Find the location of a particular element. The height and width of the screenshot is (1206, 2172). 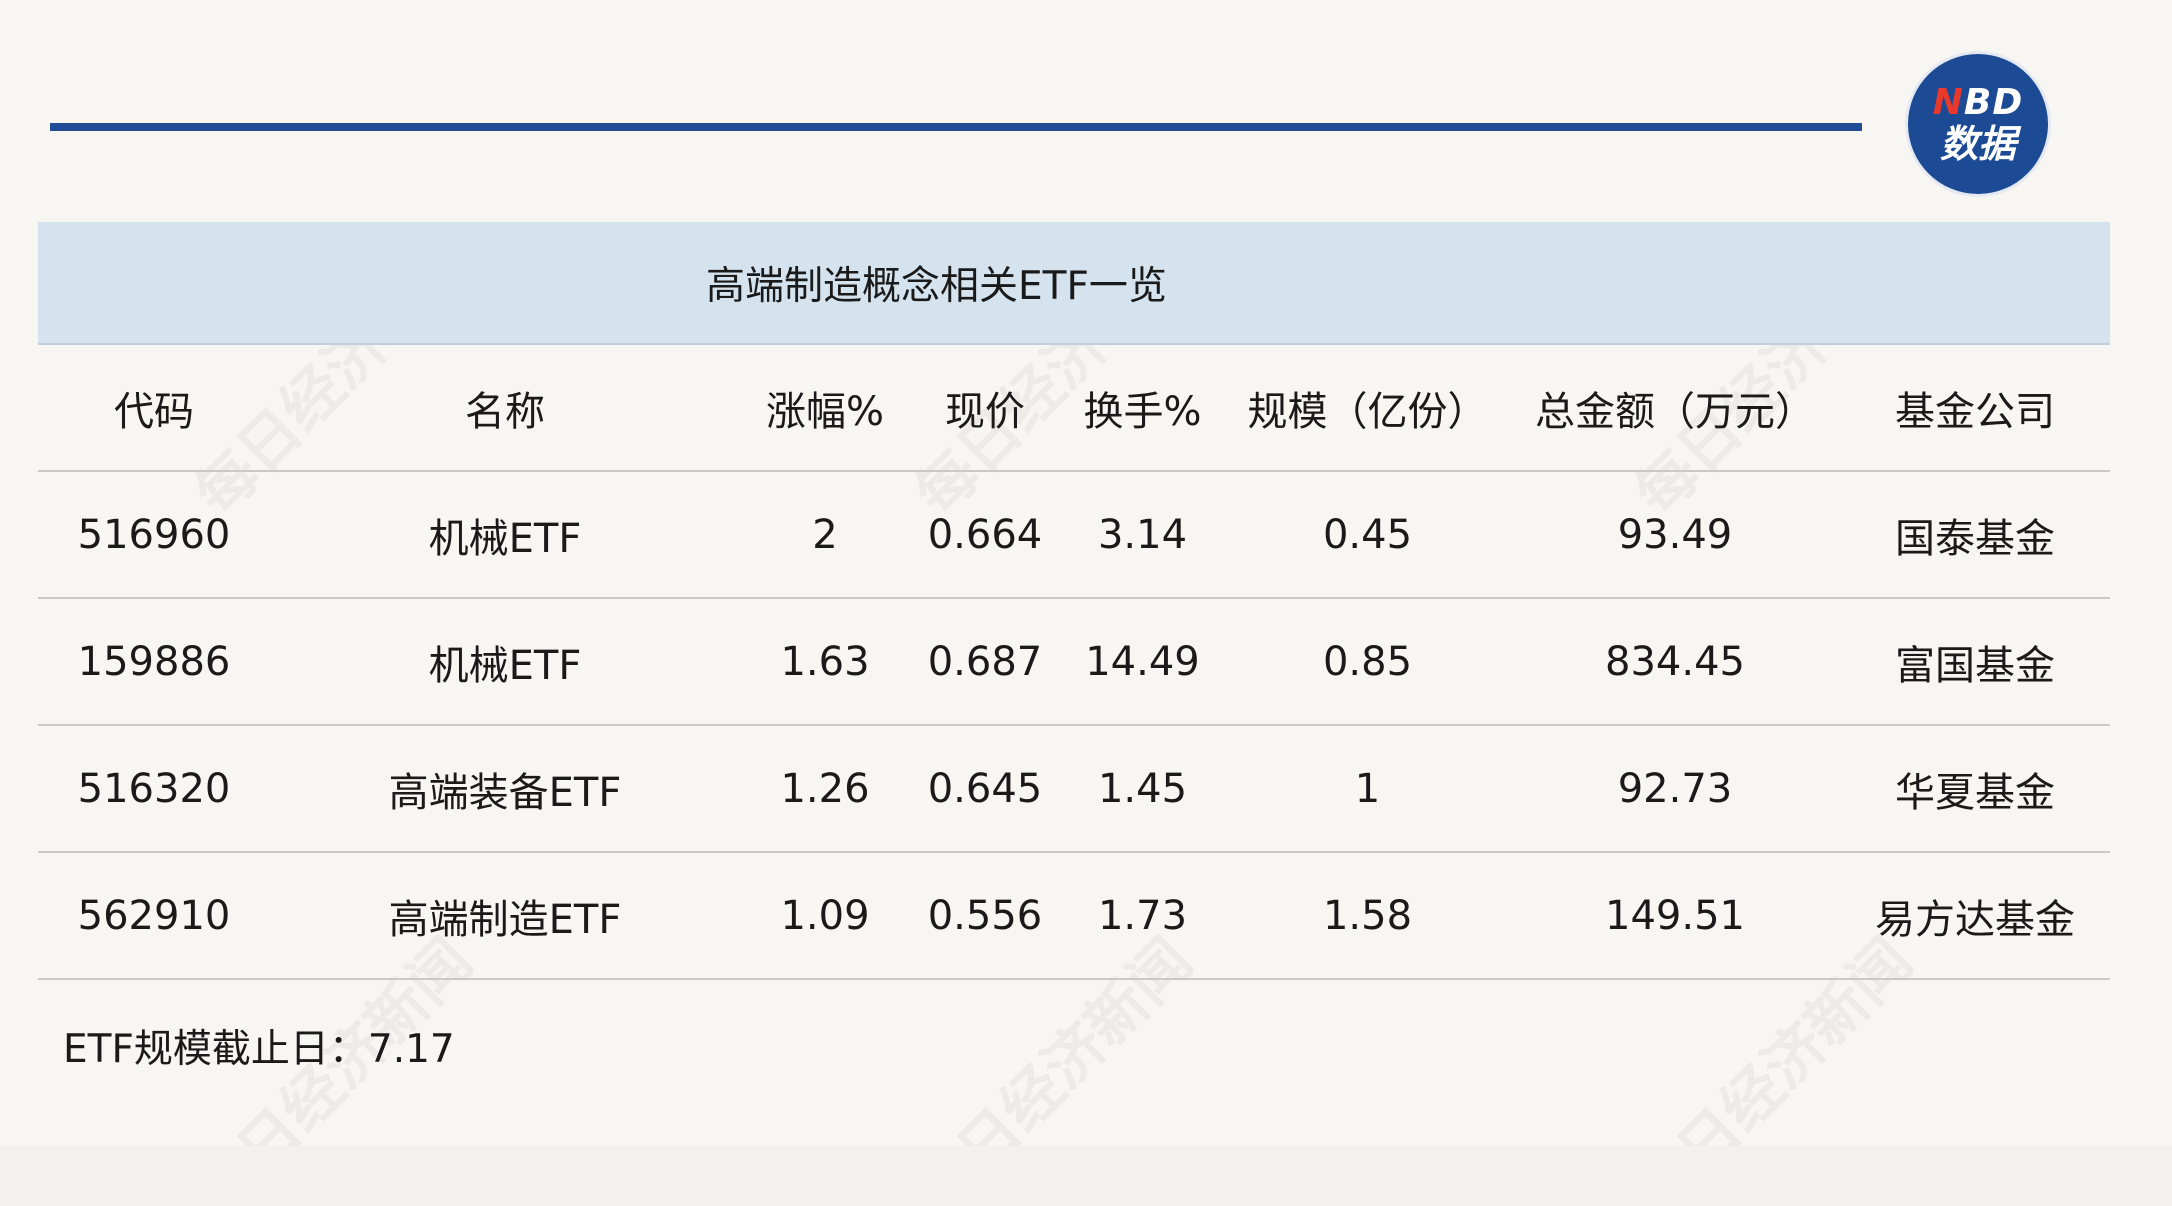

header-rule is located at coordinates (956, 127).